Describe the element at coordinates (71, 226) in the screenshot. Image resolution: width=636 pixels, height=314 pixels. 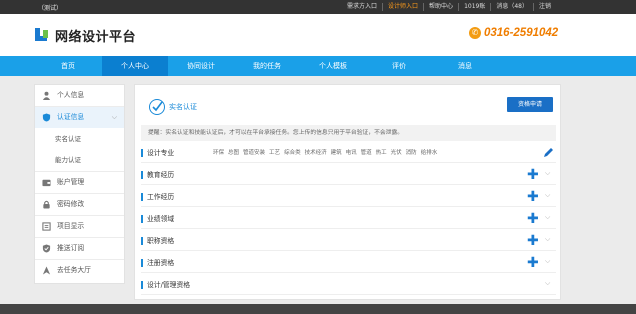
I see `sidebar-item-label: 项目显示` at that location.